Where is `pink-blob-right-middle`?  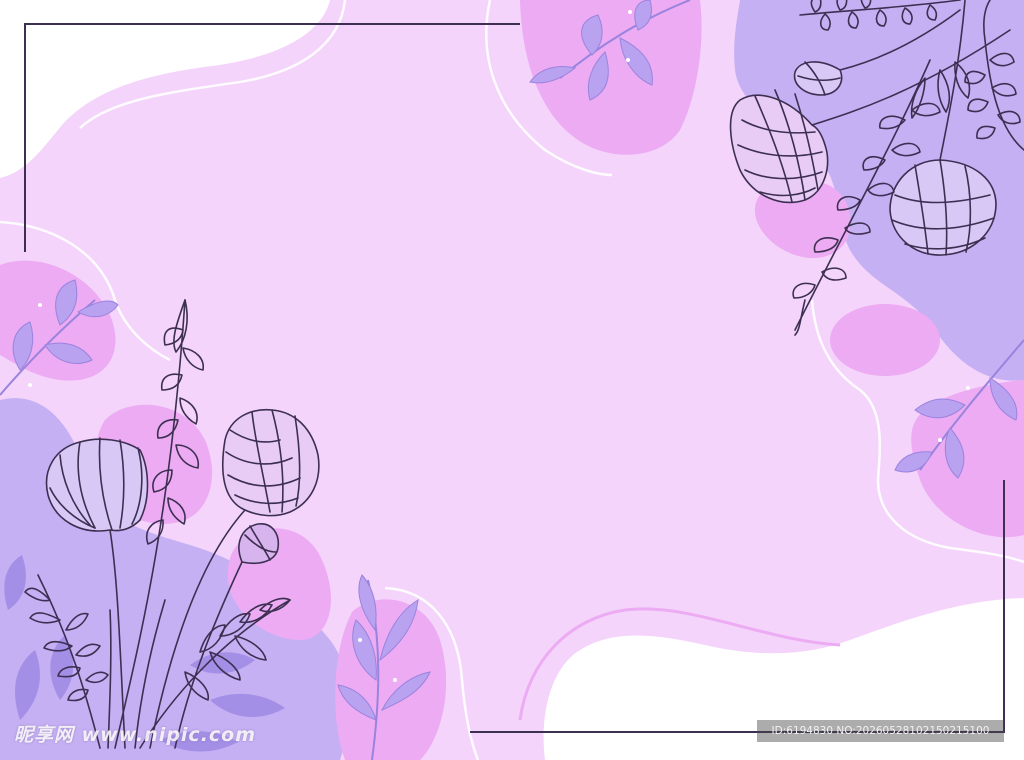 pink-blob-right-middle is located at coordinates (885, 340).